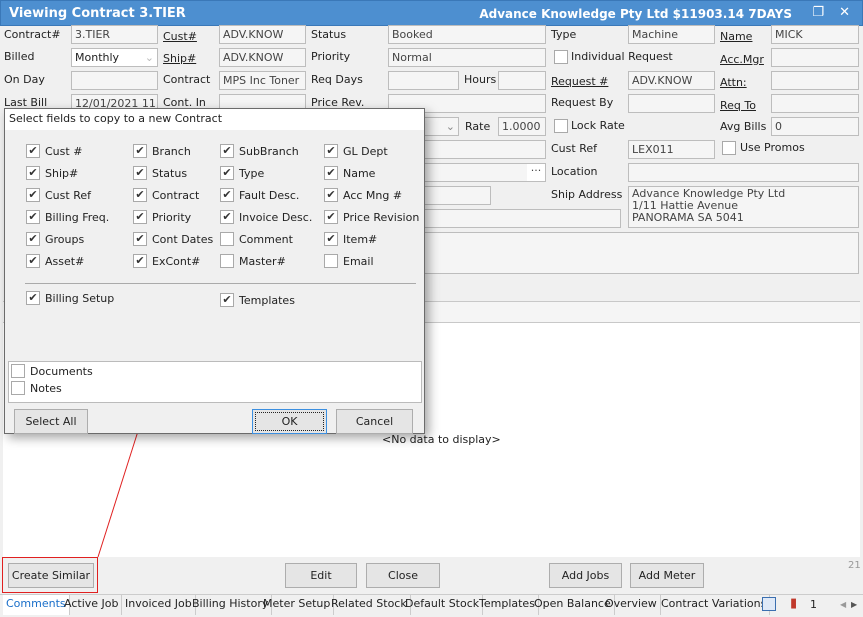  I want to click on checkbox-label: Status, so click(170, 173).